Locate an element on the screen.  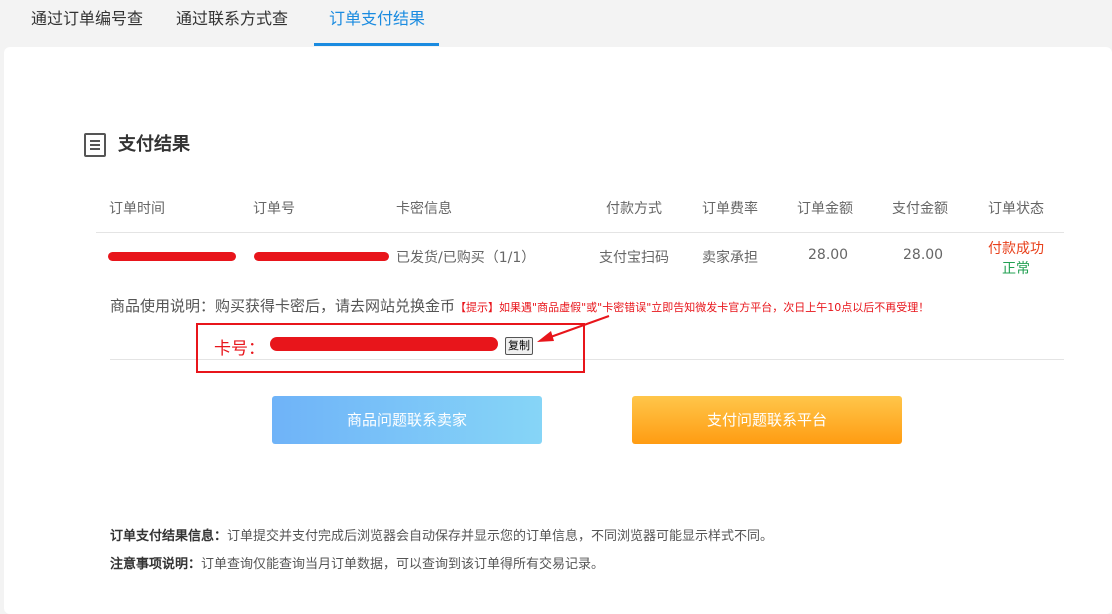
redacted-order-time is located at coordinates (172, 256).